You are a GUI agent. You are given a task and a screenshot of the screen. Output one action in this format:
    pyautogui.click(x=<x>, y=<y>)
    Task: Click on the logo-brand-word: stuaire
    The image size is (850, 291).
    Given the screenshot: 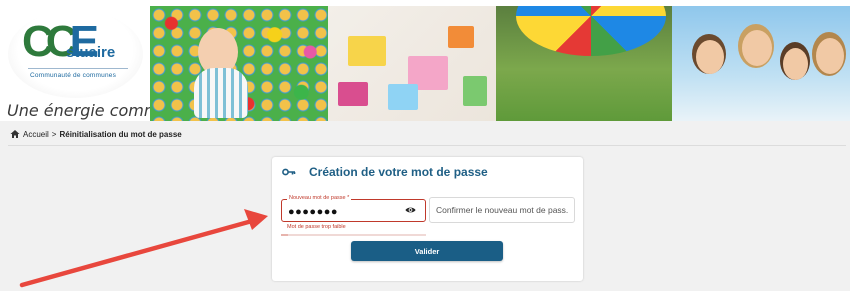 What is the action you would take?
    pyautogui.click(x=91, y=52)
    